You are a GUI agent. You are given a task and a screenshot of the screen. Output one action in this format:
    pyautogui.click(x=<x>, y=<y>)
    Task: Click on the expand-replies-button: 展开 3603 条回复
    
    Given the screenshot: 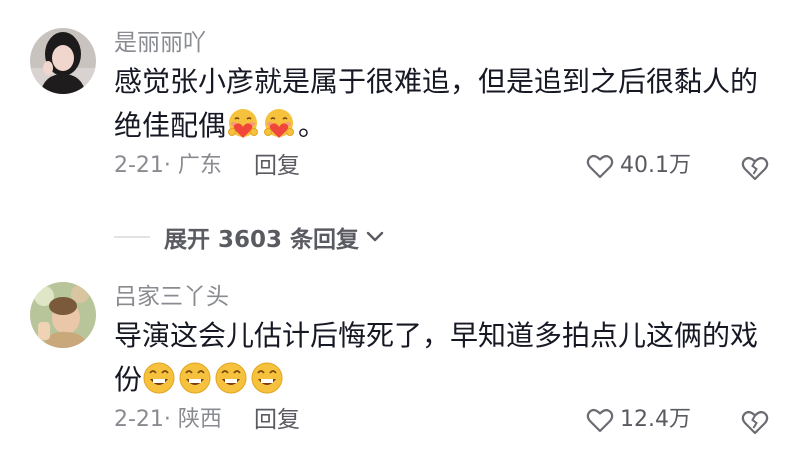 What is the action you would take?
    pyautogui.click(x=249, y=237)
    